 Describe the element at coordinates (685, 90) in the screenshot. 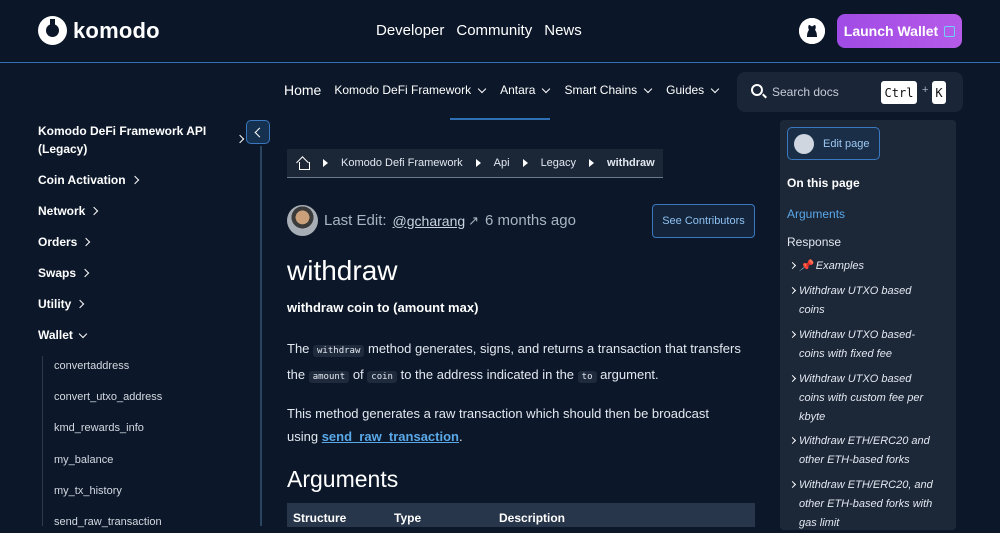

I see `docs-nav-label: Guides` at that location.